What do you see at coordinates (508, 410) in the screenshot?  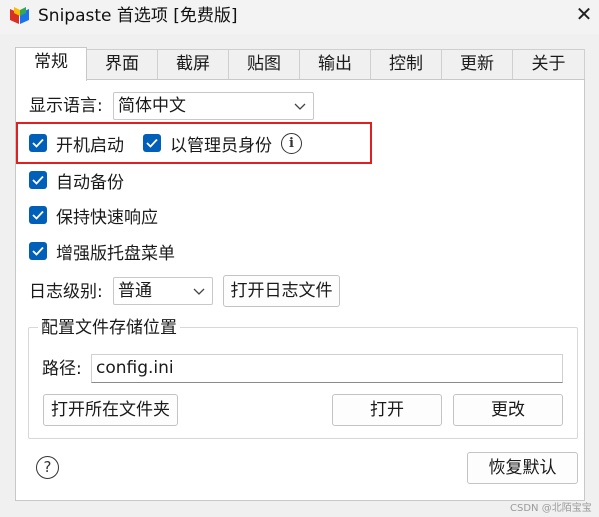 I see `change-config-button: 更改` at bounding box center [508, 410].